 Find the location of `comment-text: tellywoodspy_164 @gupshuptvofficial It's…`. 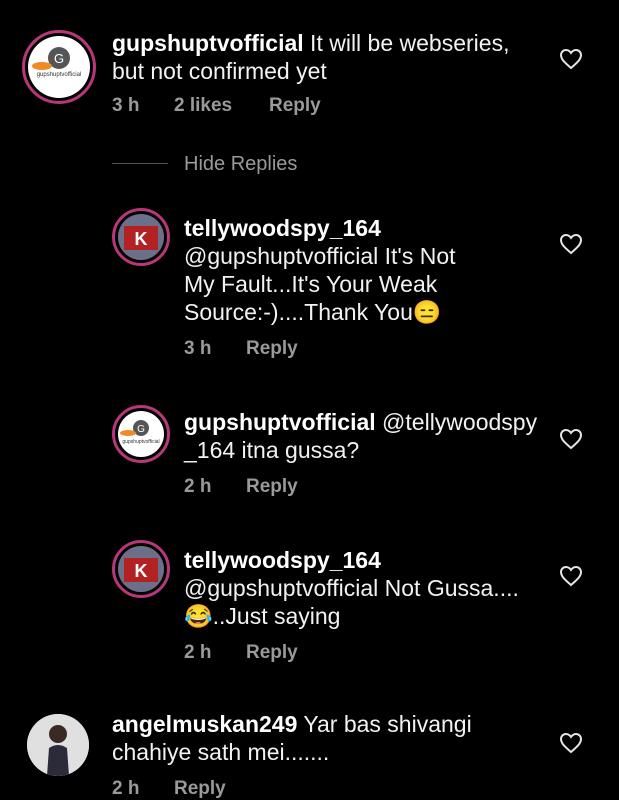

comment-text: tellywoodspy_164 @gupshuptvofficial It's… is located at coordinates (320, 270).